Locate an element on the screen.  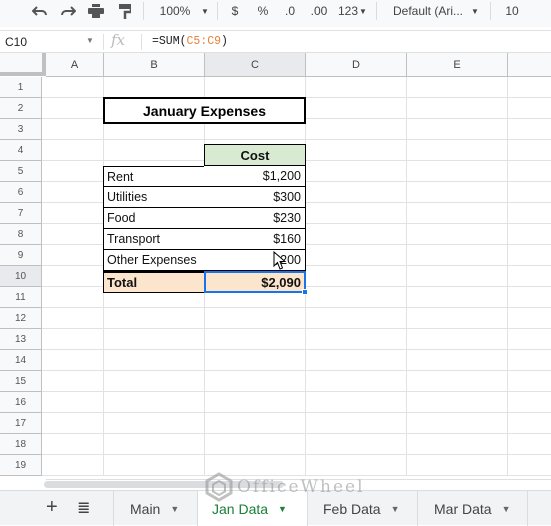
expense-cost-cell: $1,200 is located at coordinates (255, 176).